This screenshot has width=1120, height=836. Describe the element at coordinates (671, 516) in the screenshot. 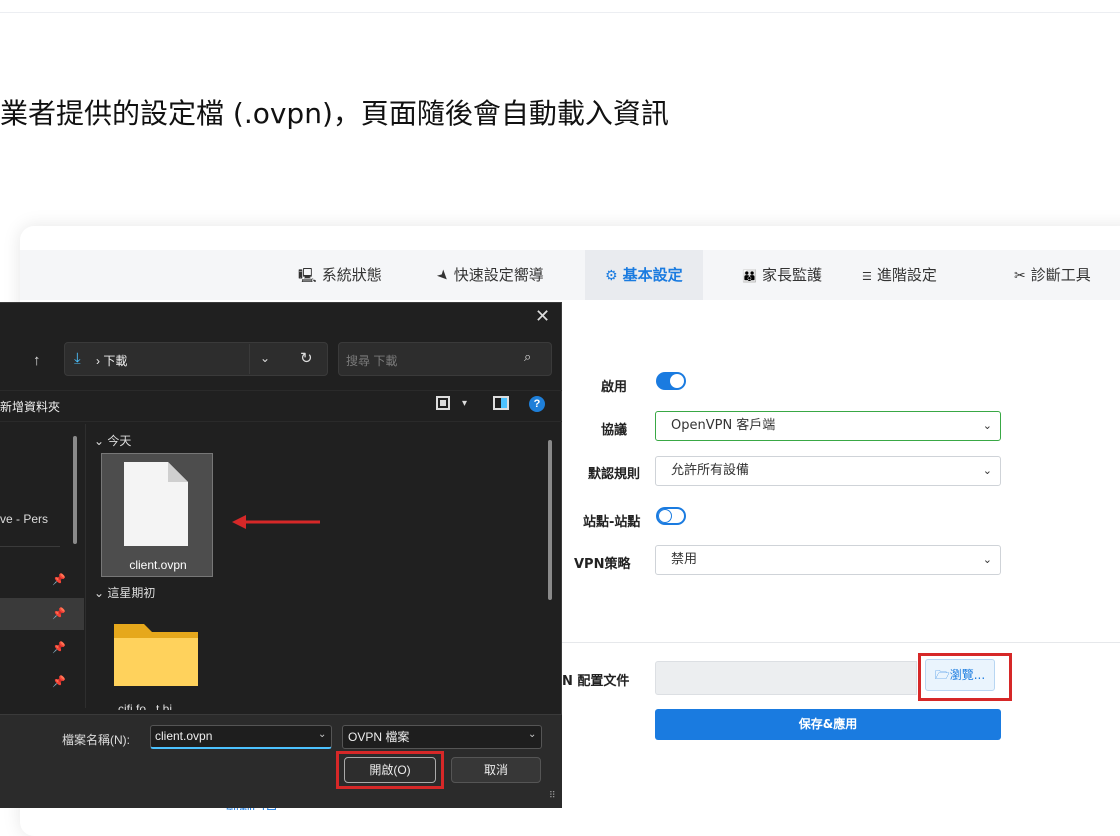

I see `site-to-site-toggle` at that location.